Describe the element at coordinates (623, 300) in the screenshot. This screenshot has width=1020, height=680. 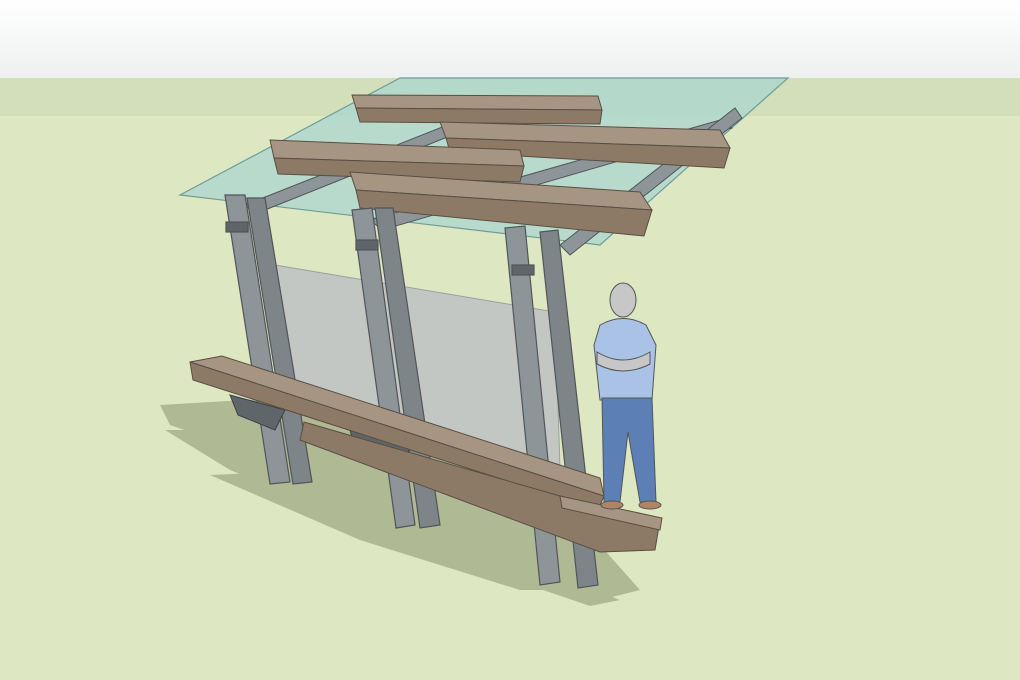
I see `person-head` at that location.